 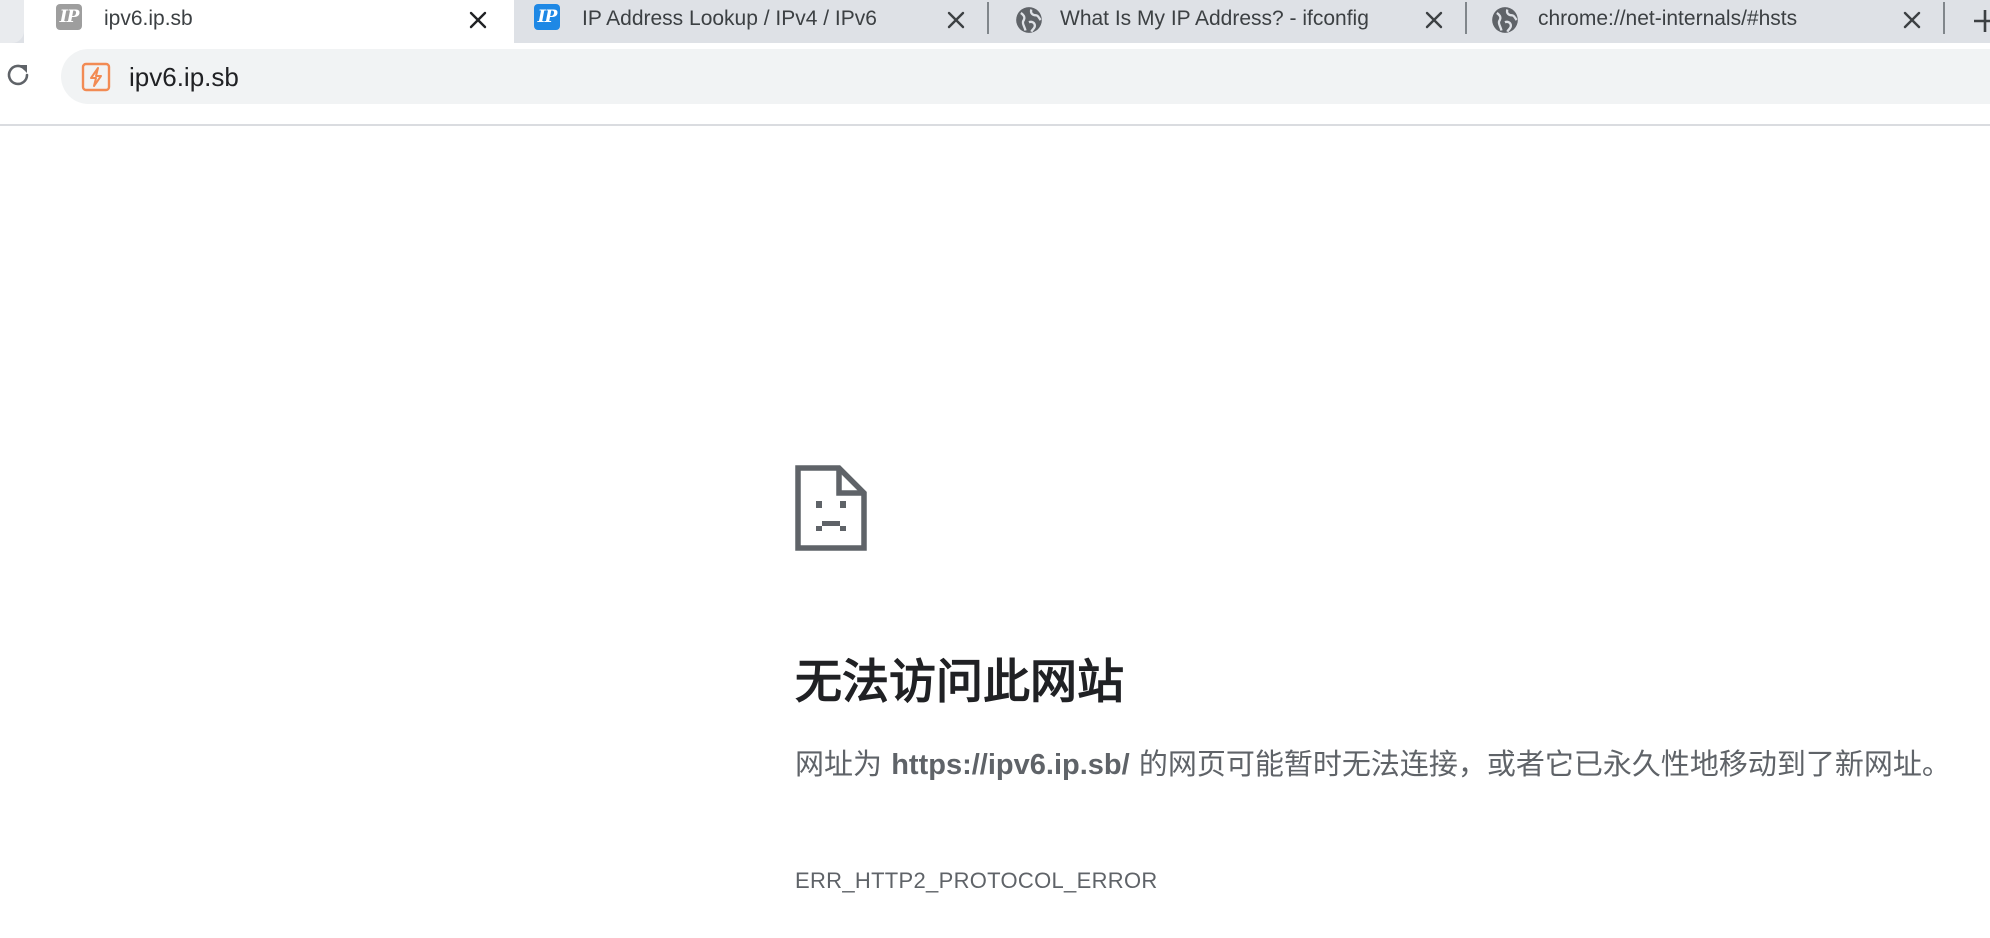 What do you see at coordinates (1668, 18) in the screenshot?
I see `tab-title: chrome://net-internals/#hsts` at bounding box center [1668, 18].